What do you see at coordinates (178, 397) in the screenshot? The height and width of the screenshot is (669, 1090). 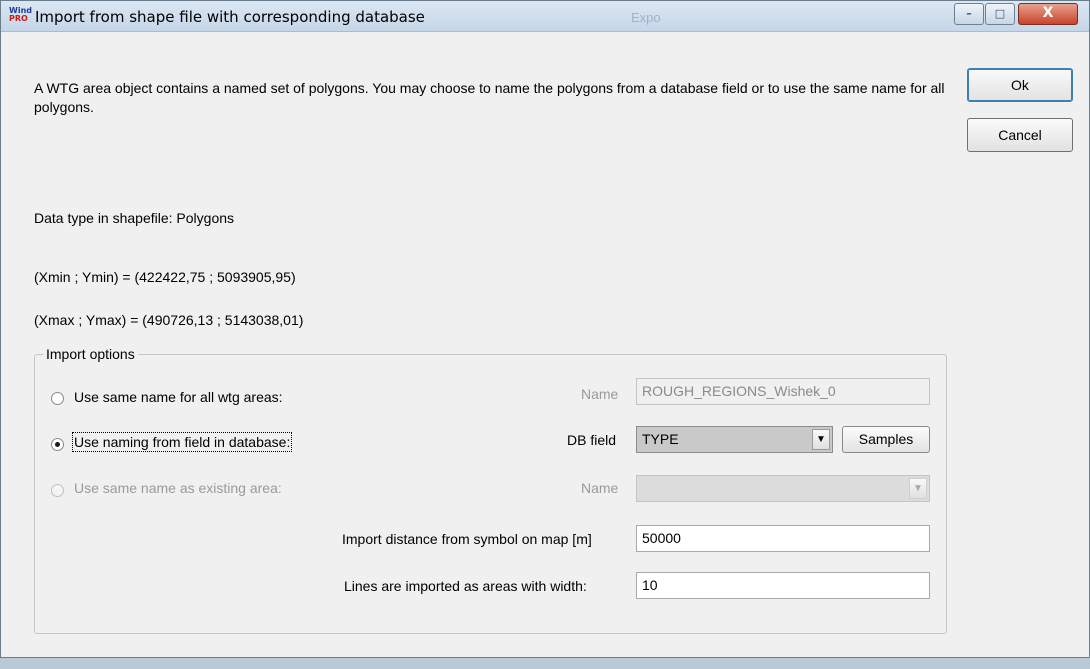 I see `radio-same-name-all-label: Use same name for all wtg areas:` at bounding box center [178, 397].